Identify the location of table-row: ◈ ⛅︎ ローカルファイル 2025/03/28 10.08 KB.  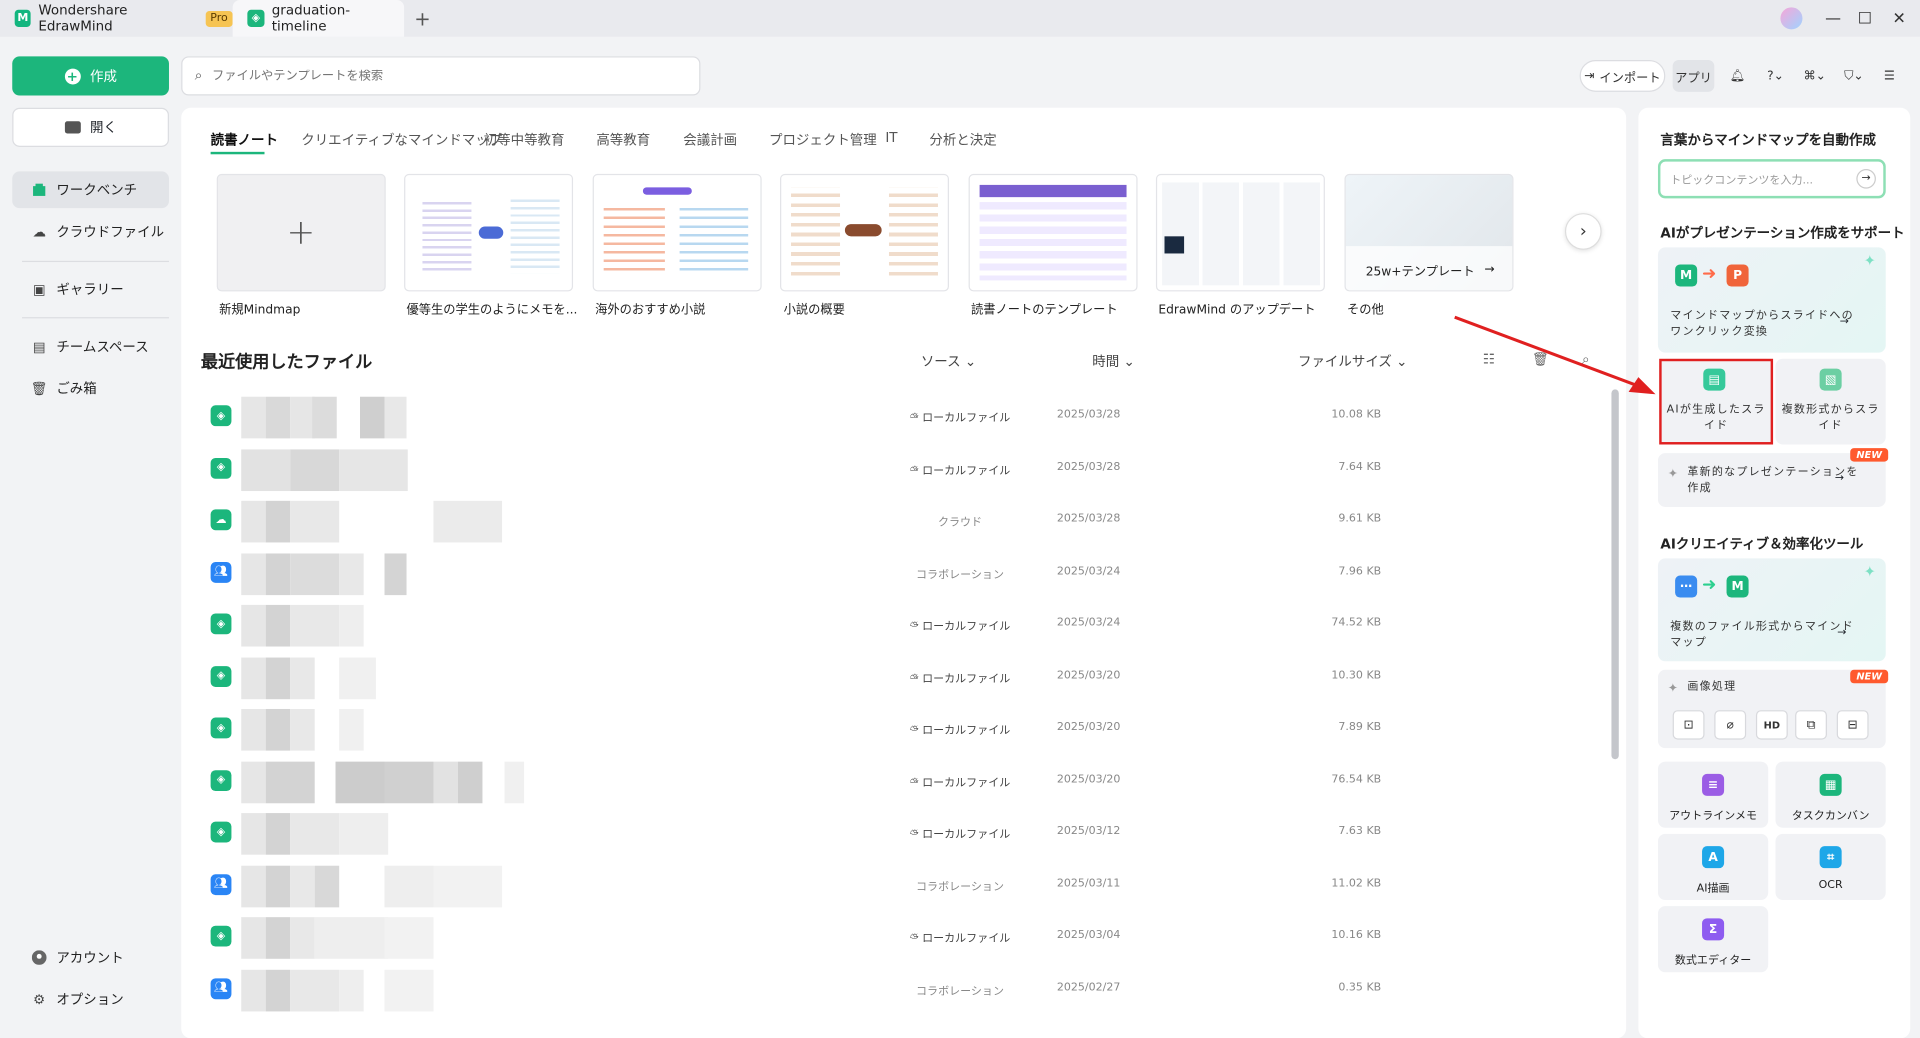
(905, 417).